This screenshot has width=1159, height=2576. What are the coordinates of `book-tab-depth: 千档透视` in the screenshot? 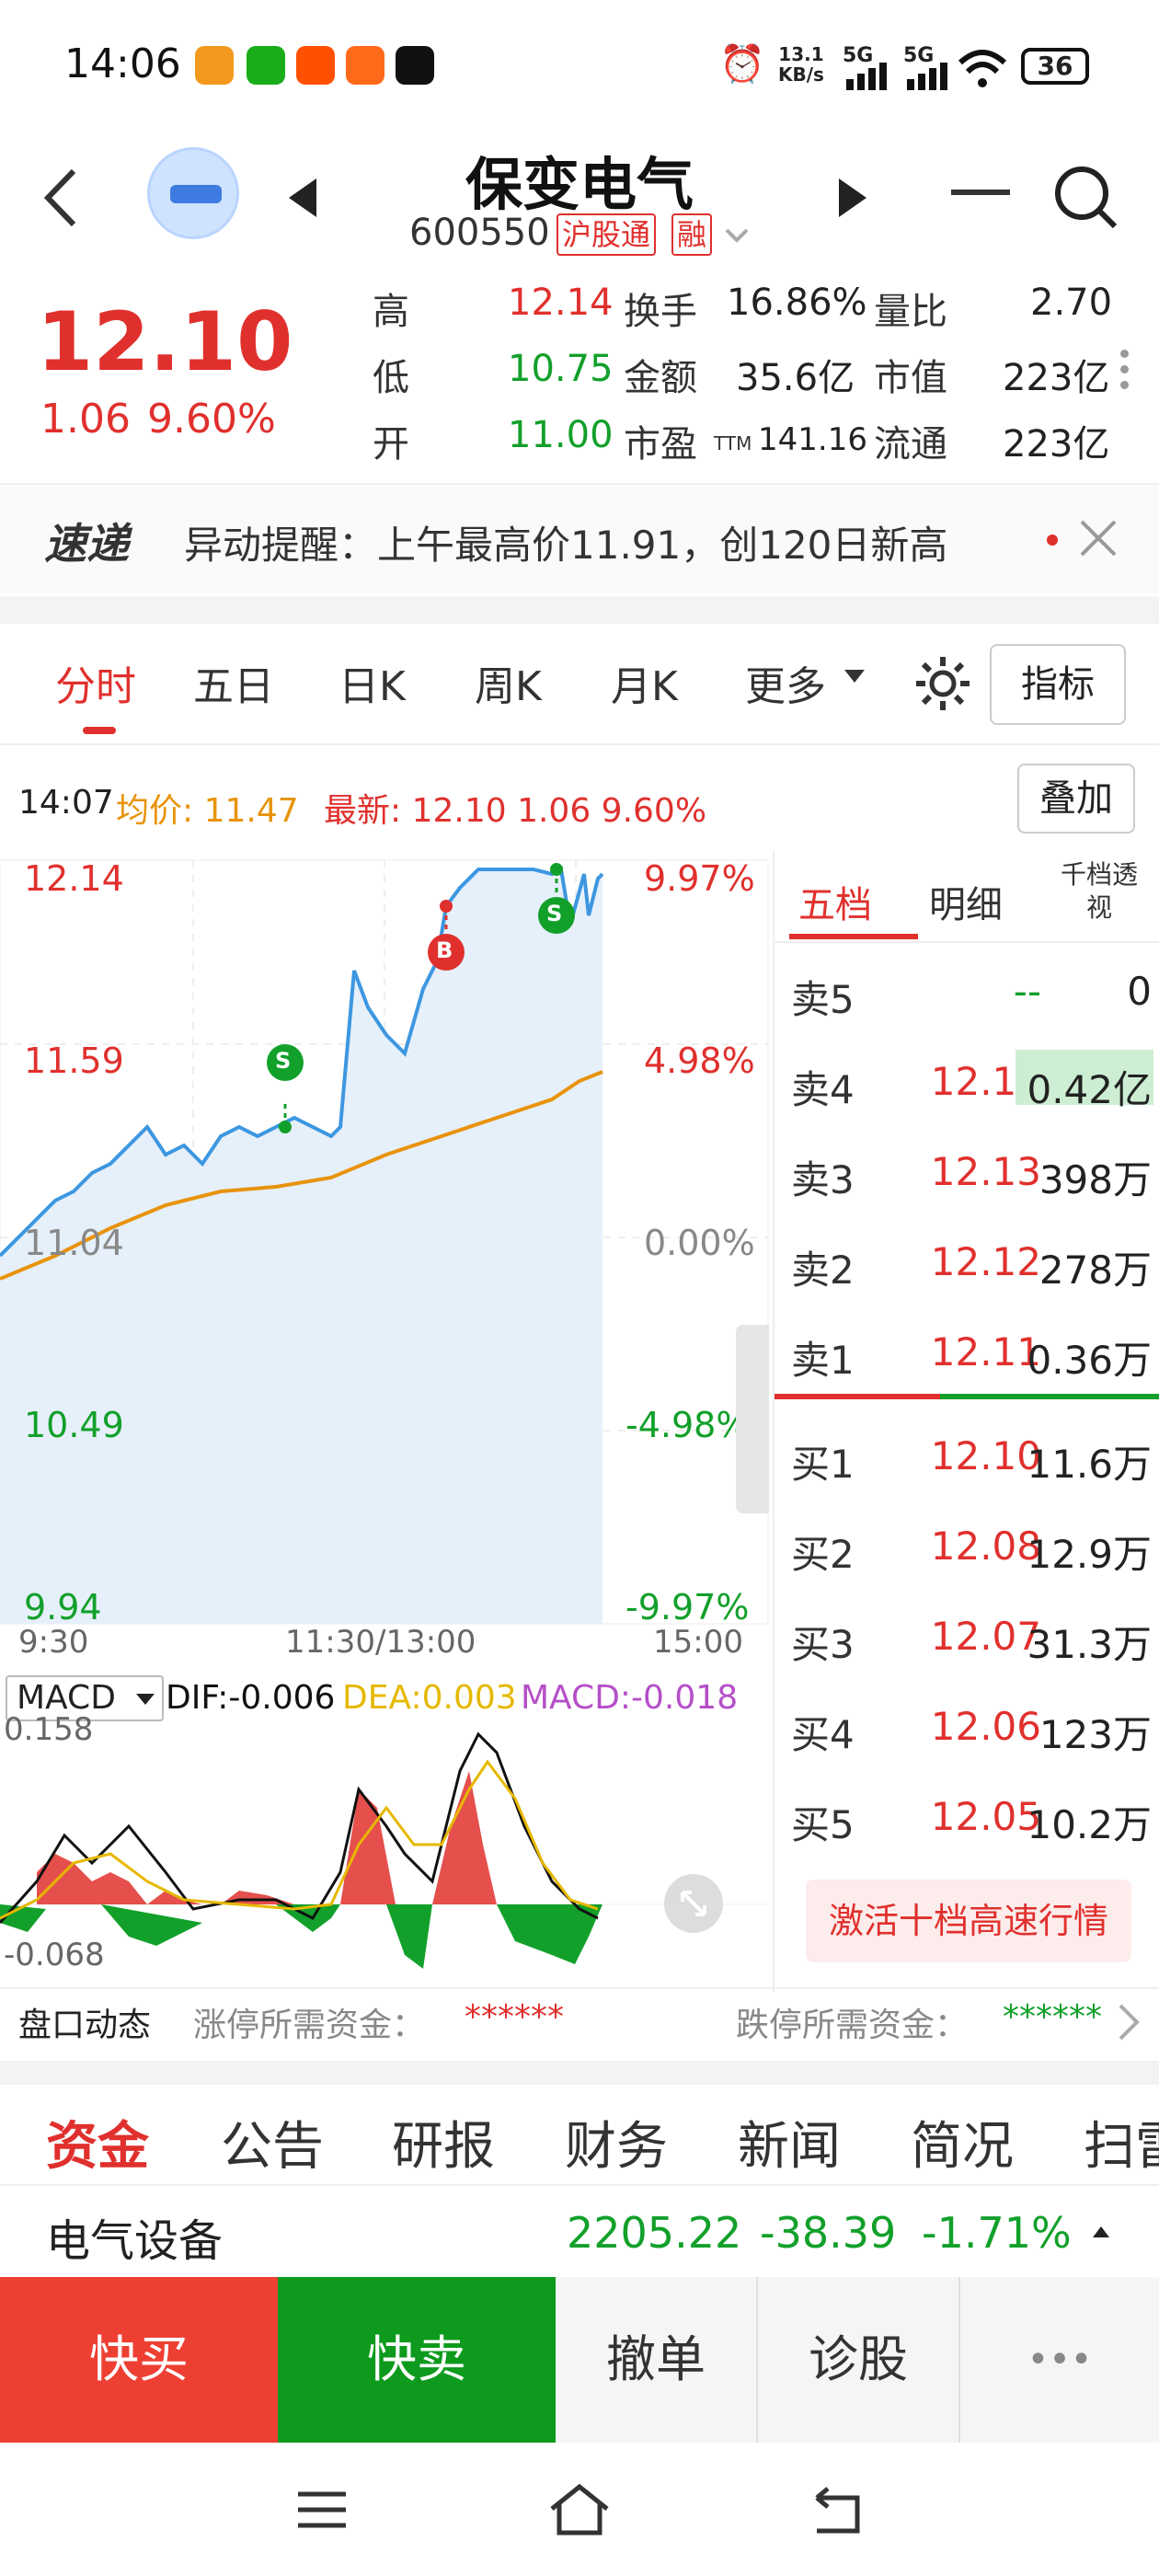 It's located at (1099, 891).